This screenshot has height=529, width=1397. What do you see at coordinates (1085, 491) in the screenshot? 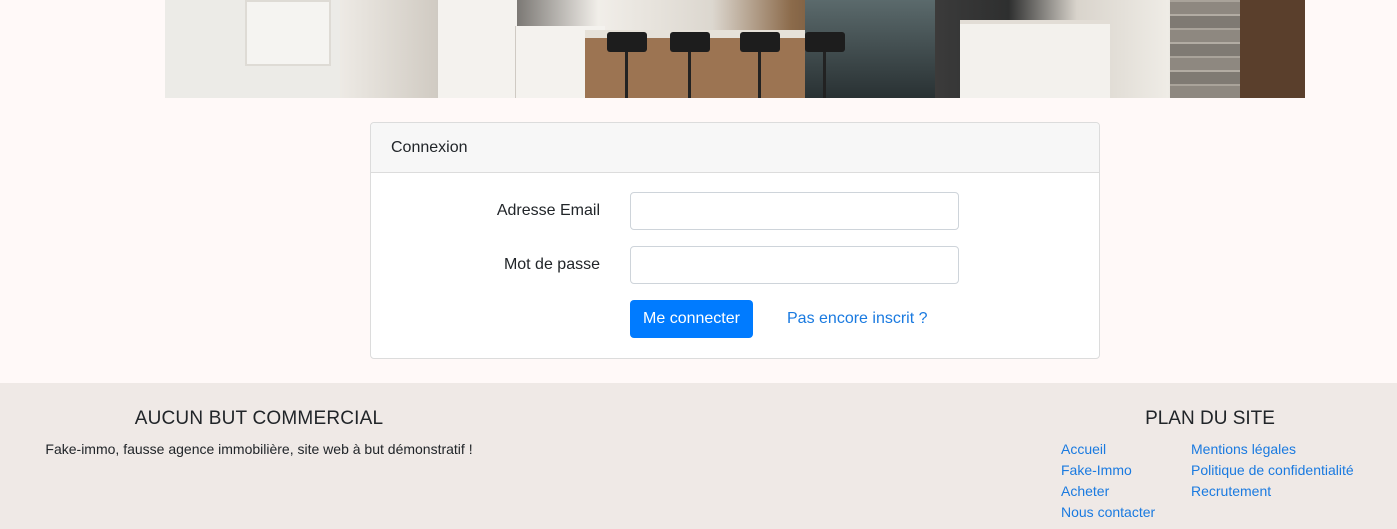
I see `sitemap-link-acheter: Acheter` at bounding box center [1085, 491].